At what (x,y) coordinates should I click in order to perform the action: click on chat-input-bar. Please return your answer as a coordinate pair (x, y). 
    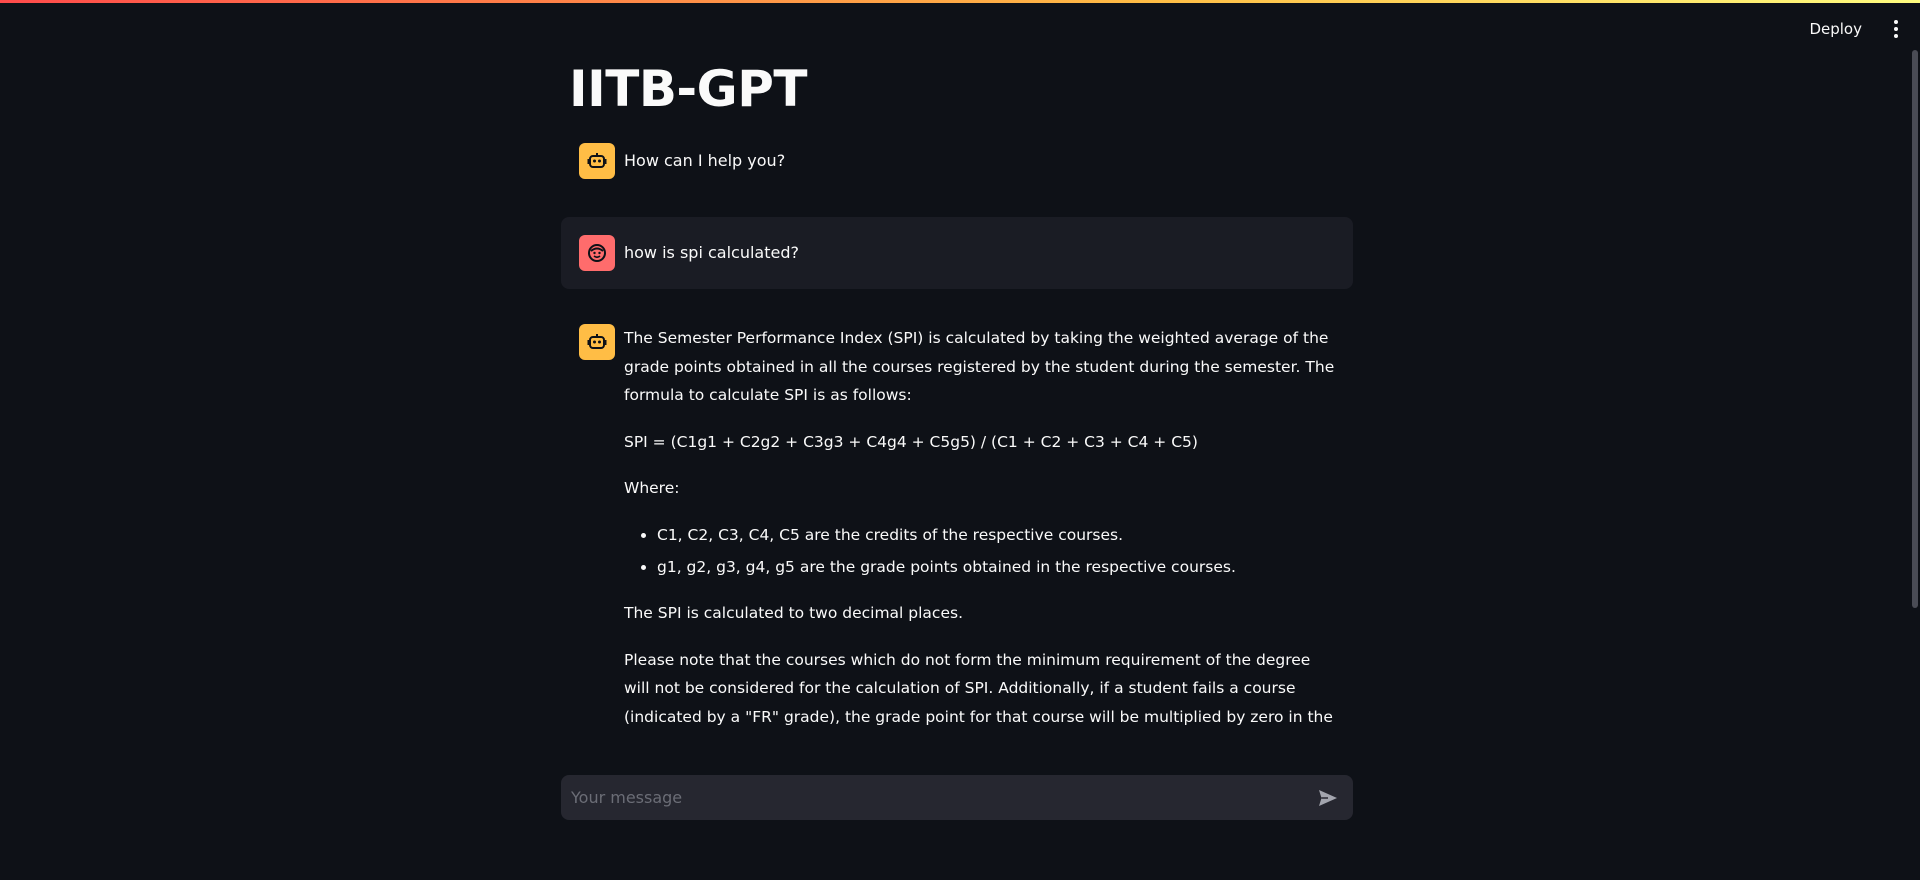
    Looking at the image, I should click on (957, 797).